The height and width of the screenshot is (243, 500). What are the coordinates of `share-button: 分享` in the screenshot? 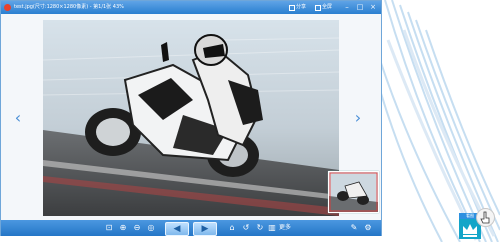 It's located at (297, 7).